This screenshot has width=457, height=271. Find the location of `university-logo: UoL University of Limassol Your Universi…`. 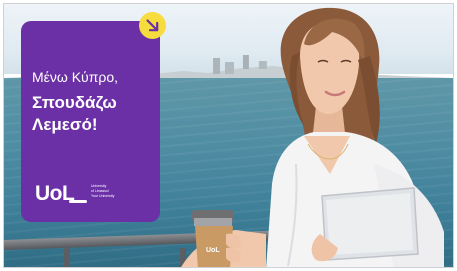

university-logo: UoL University of Limassol Your Universi… is located at coordinates (95, 197).